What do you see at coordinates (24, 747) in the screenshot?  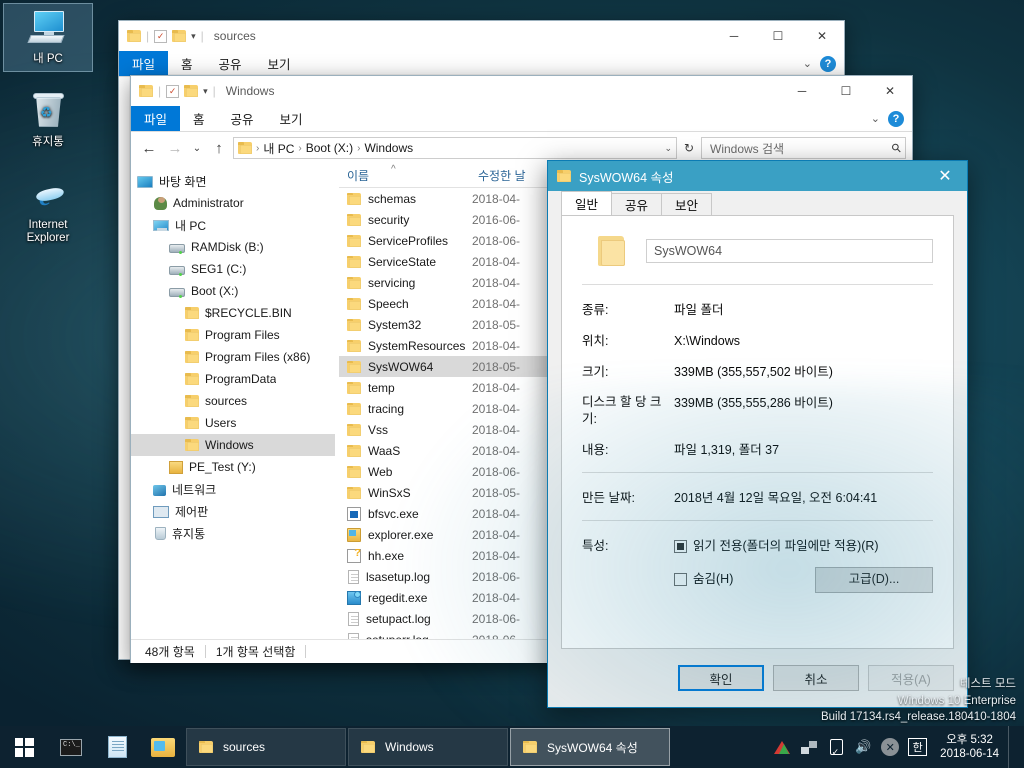 I see `start-button` at bounding box center [24, 747].